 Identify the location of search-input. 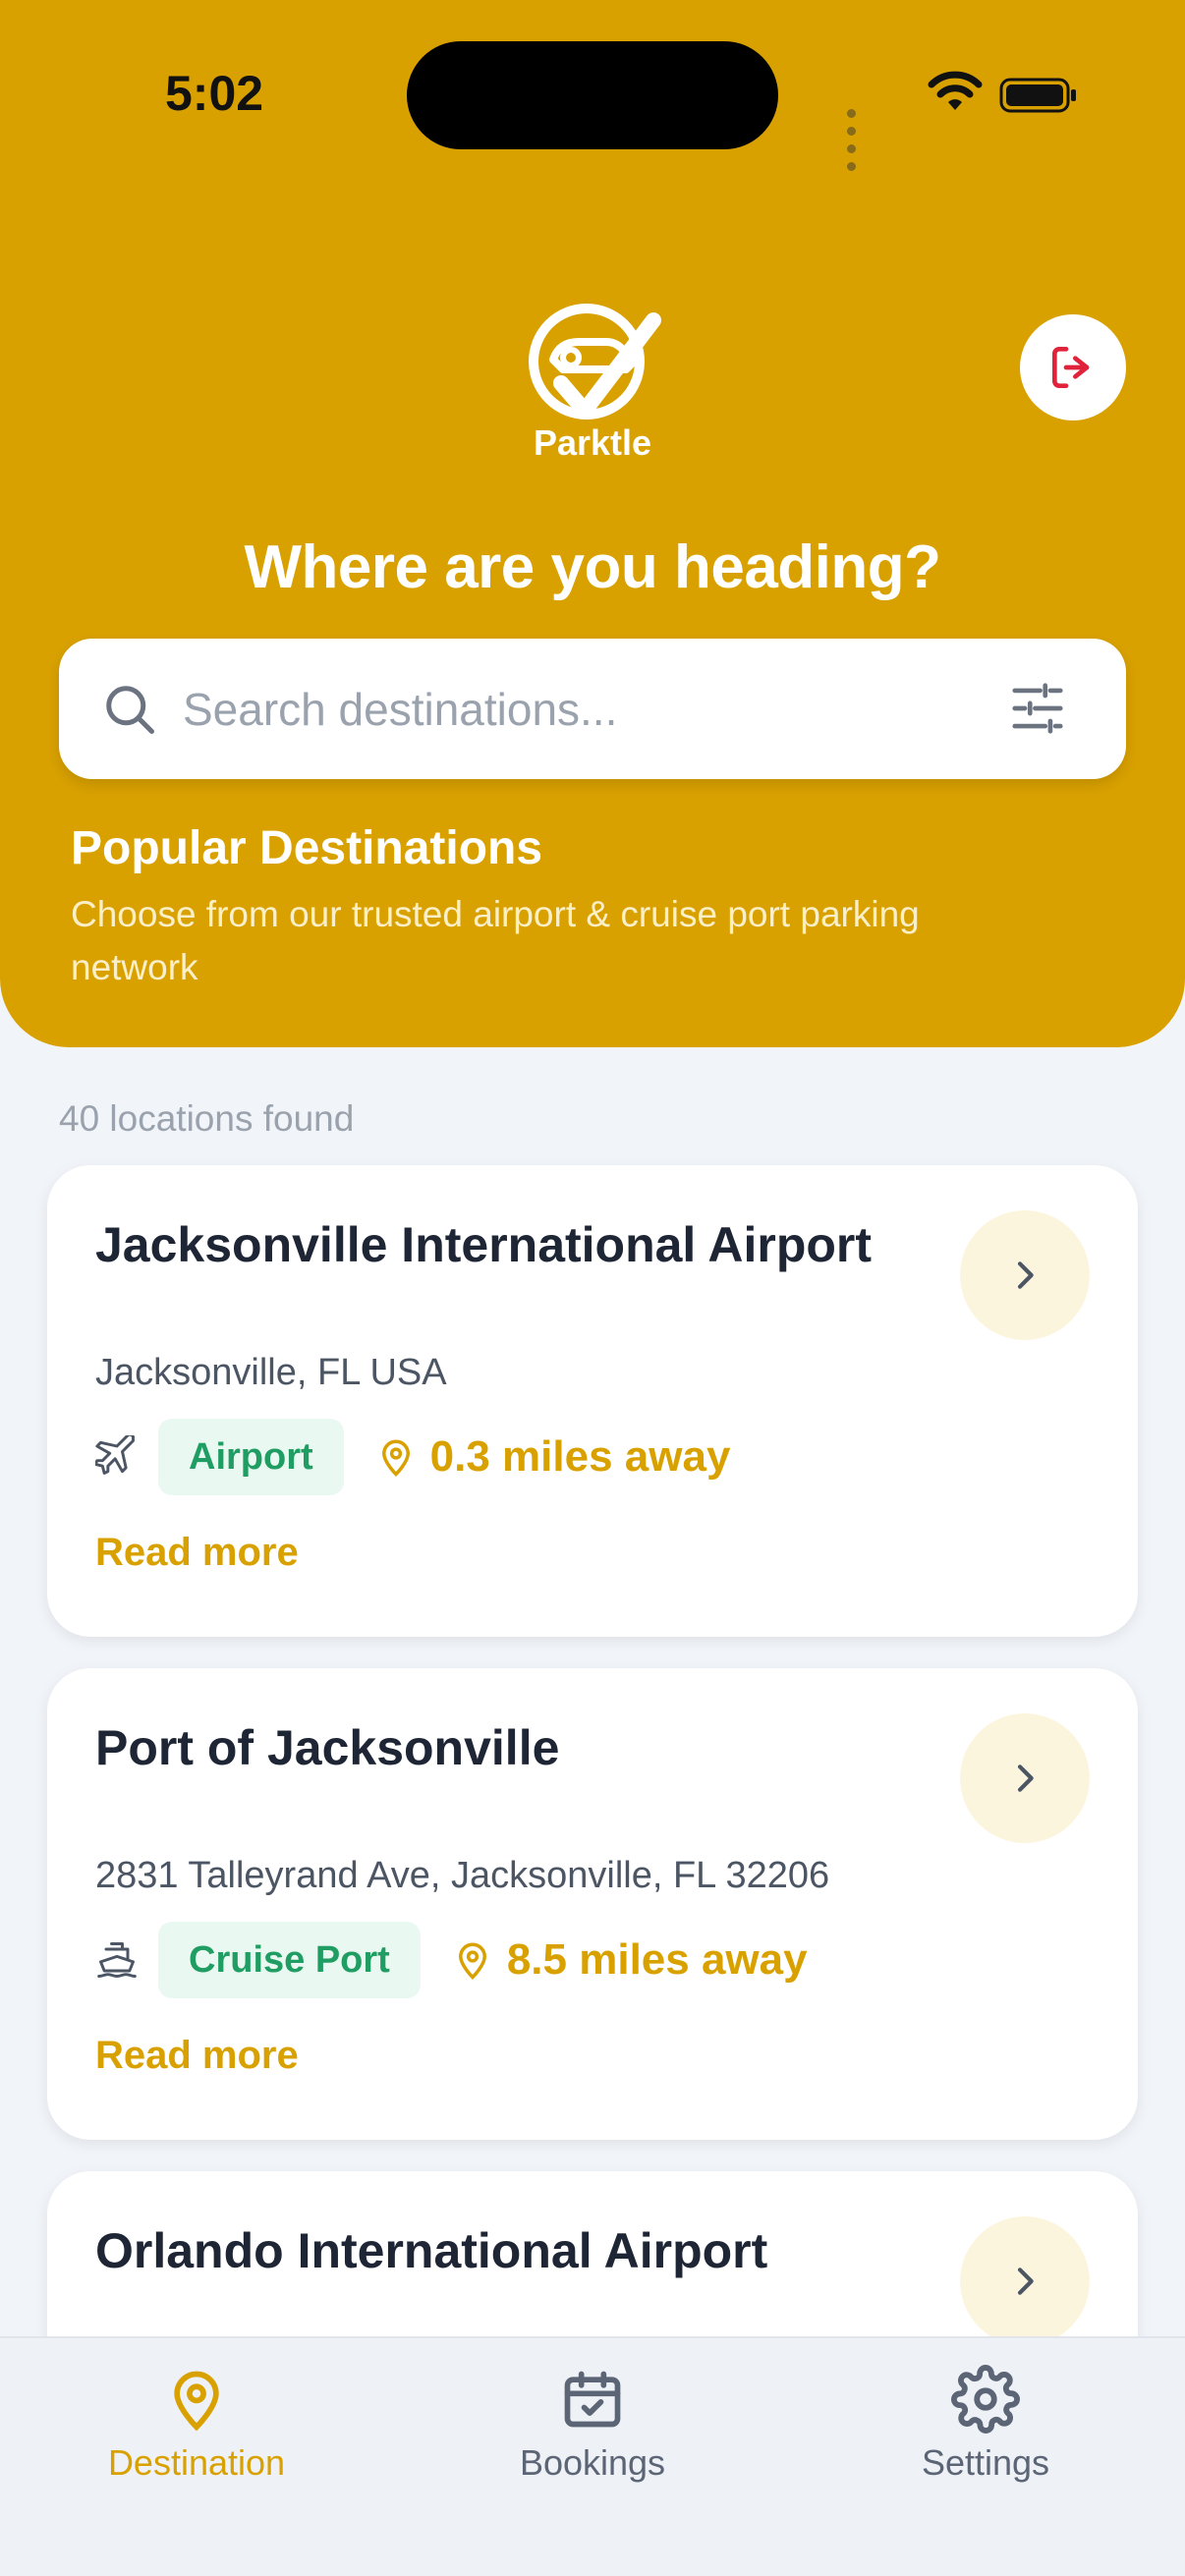
(586, 709).